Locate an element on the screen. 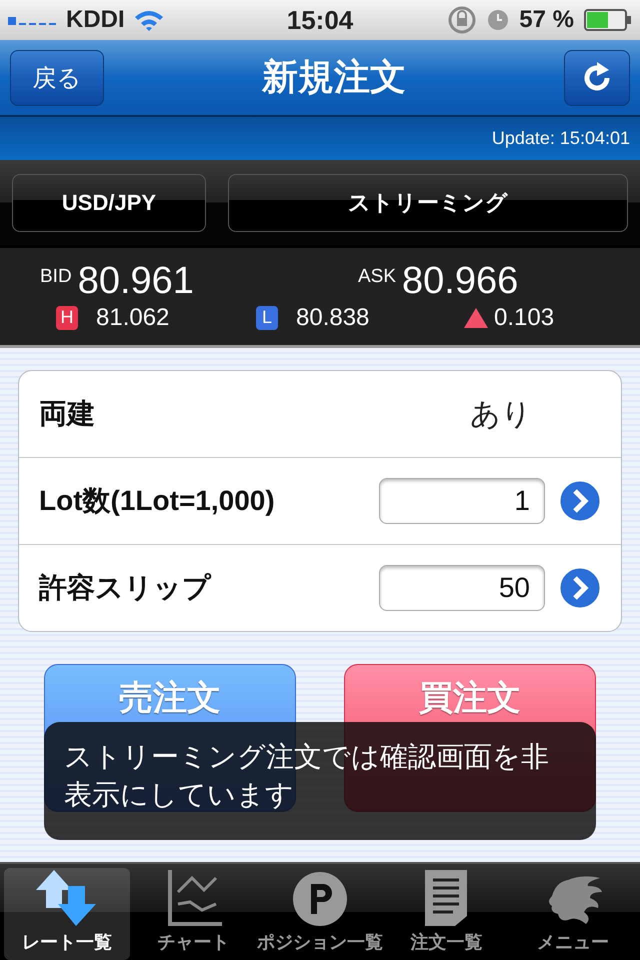 The image size is (640, 960). bid-price: 80.961 is located at coordinates (136, 281).